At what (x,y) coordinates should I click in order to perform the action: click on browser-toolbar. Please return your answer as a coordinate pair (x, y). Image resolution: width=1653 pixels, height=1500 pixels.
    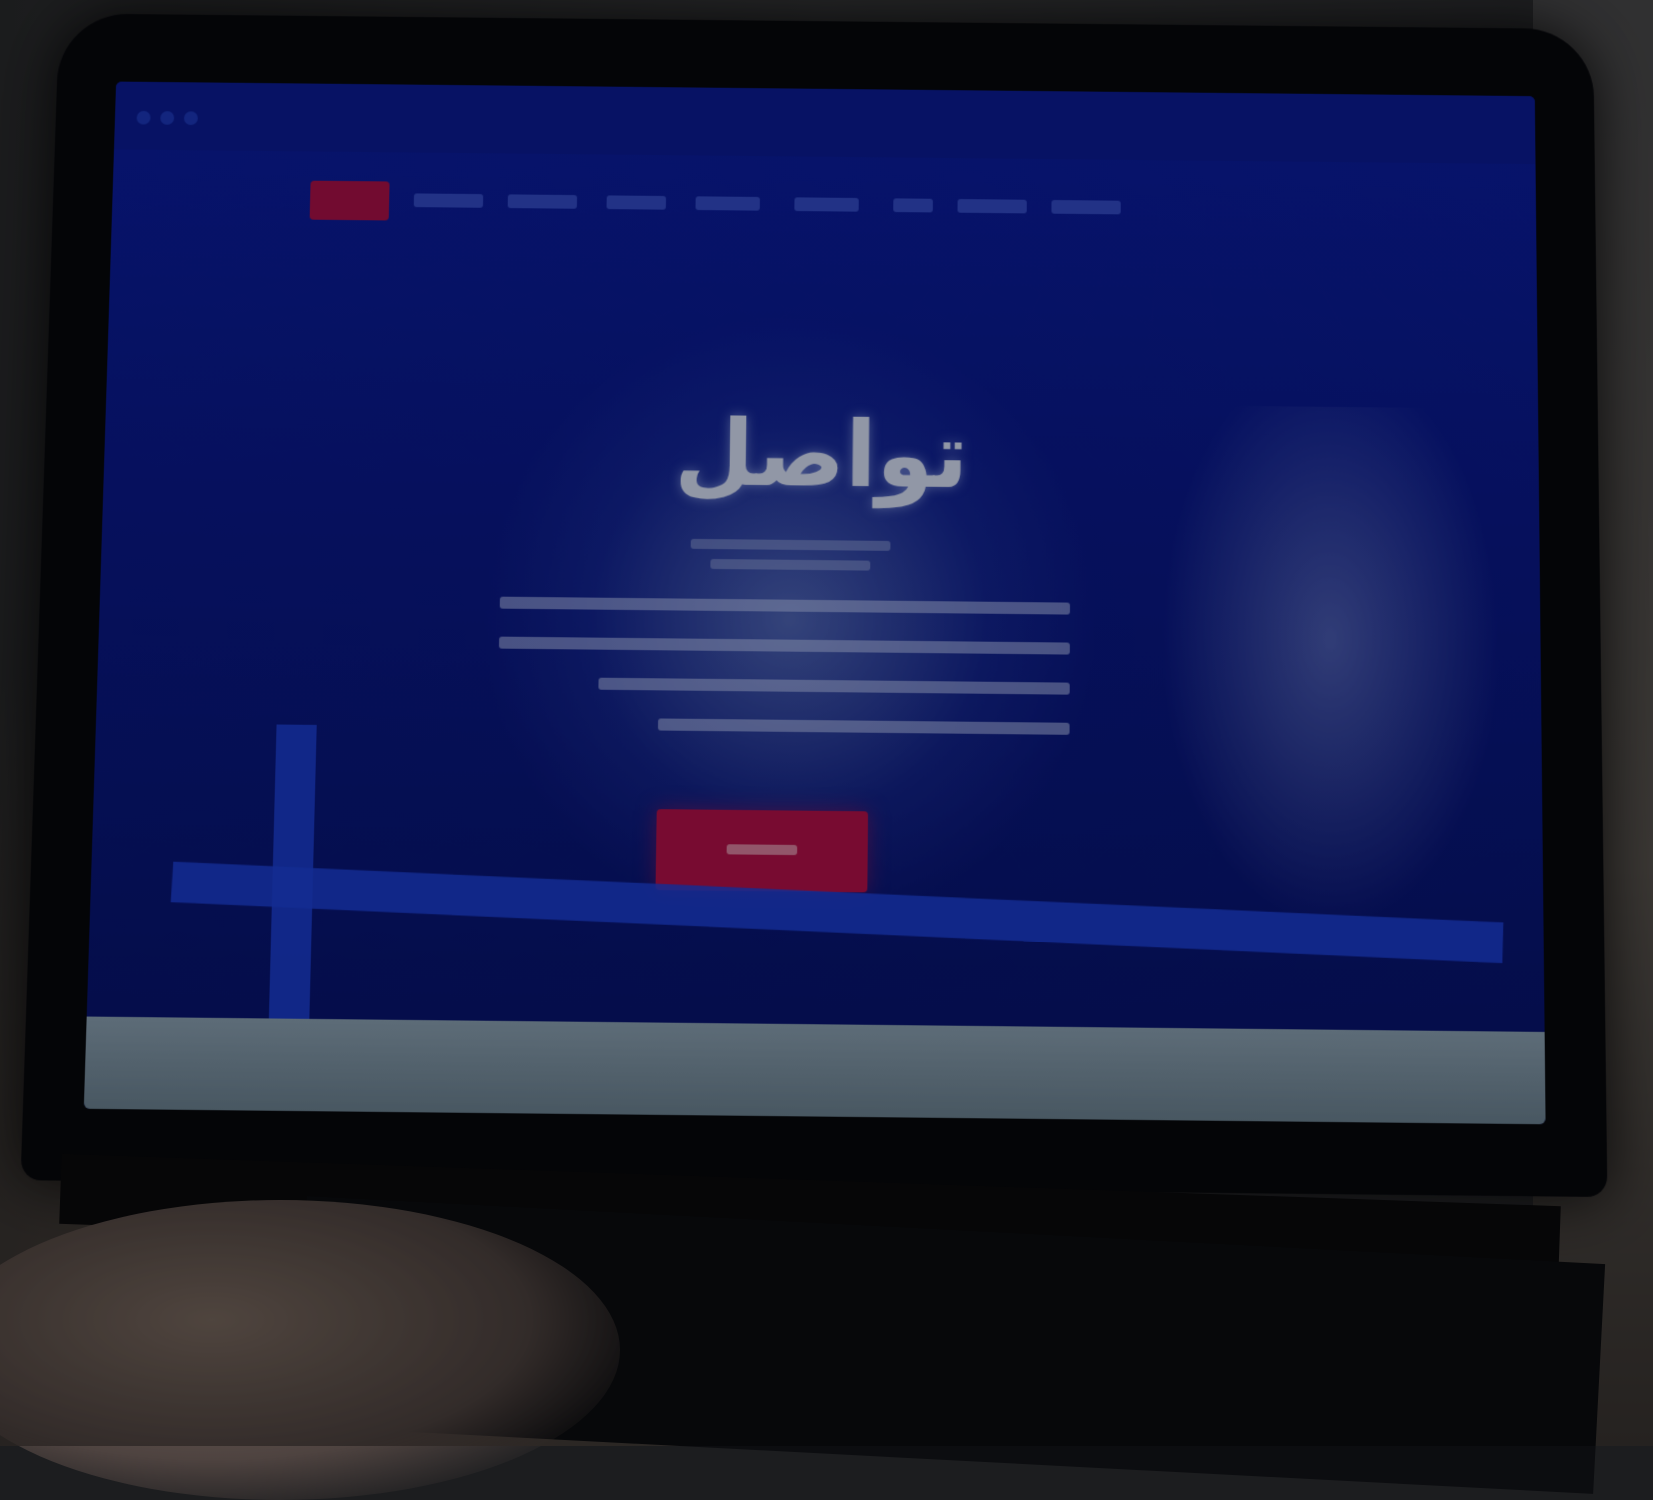
    Looking at the image, I should click on (824, 123).